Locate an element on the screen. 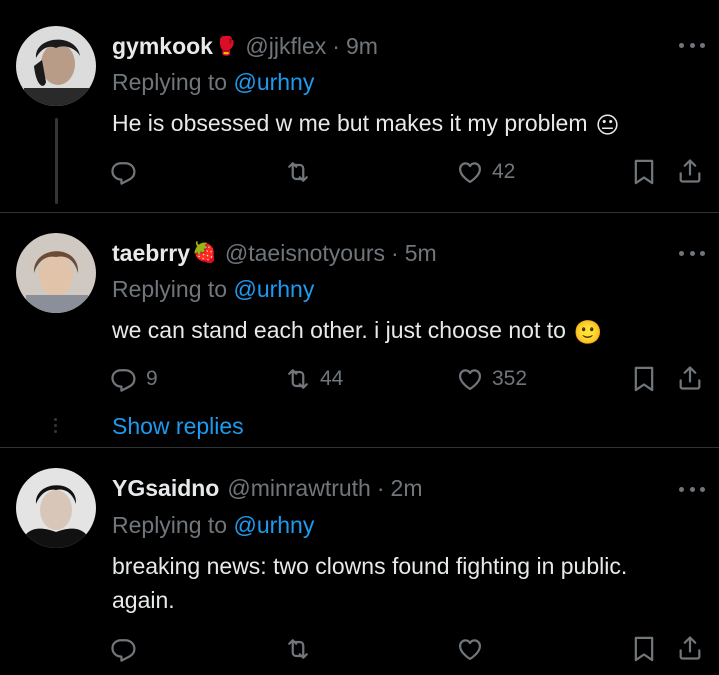 This screenshot has height=675, width=719. username: @minrawtruth is located at coordinates (299, 488).